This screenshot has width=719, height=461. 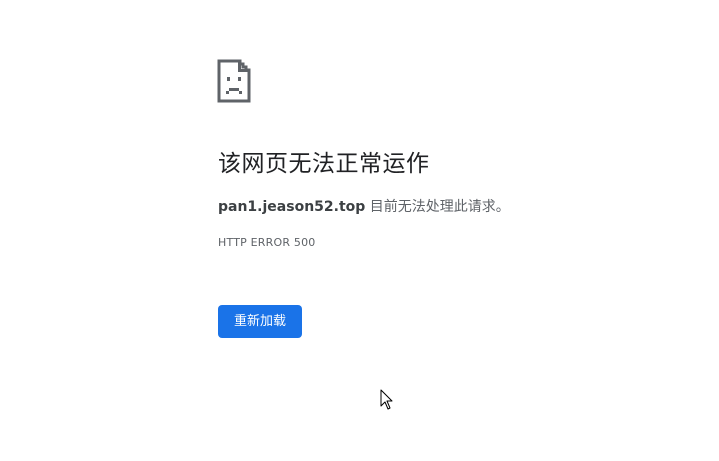 What do you see at coordinates (260, 321) in the screenshot?
I see `reload-button: 重新加载` at bounding box center [260, 321].